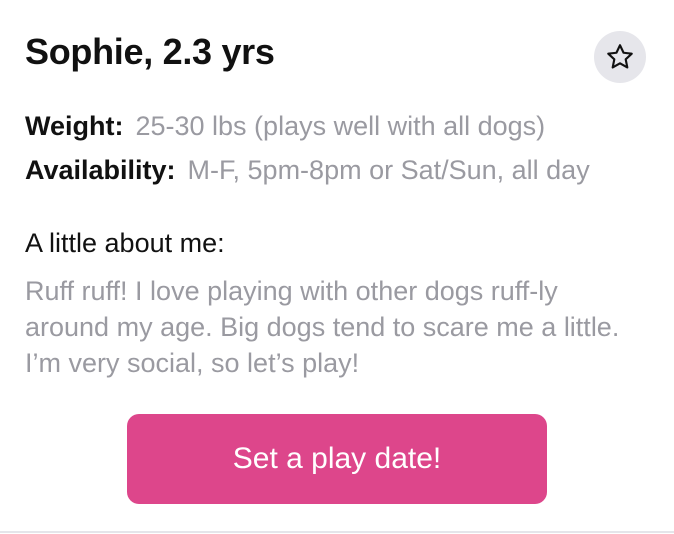 The height and width of the screenshot is (534, 674). I want to click on availability-label: Availability:, so click(100, 170).